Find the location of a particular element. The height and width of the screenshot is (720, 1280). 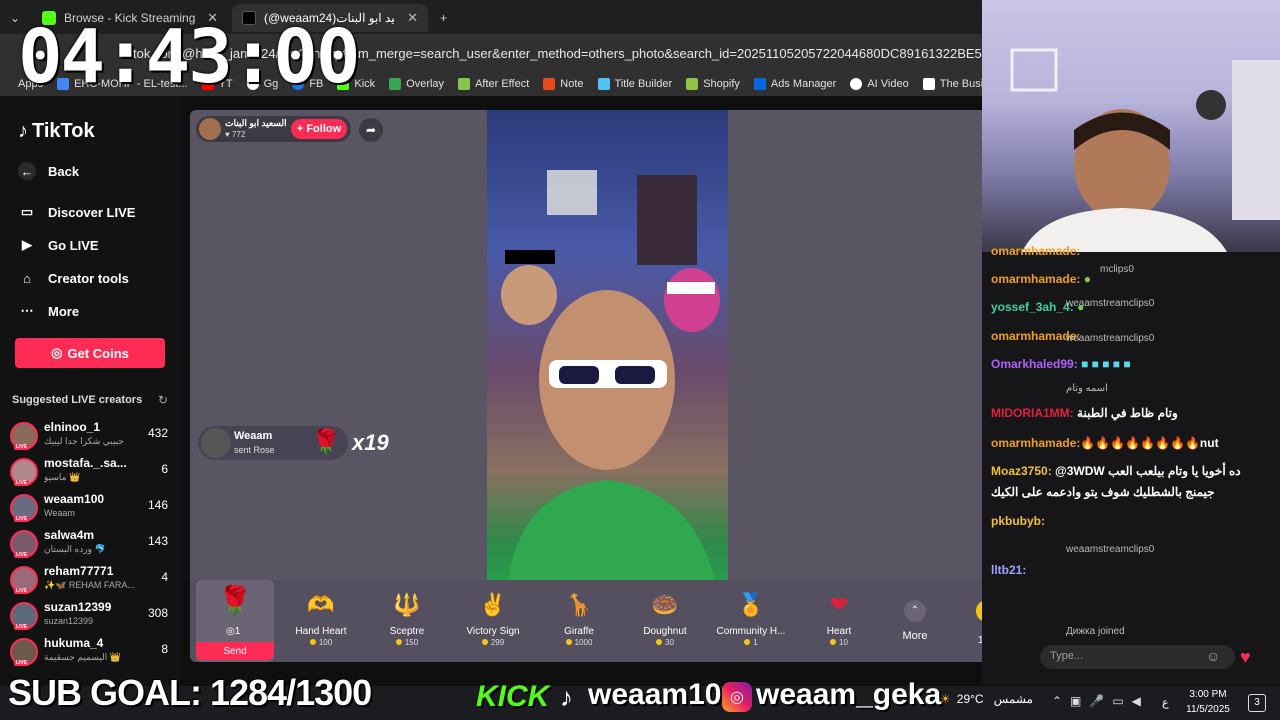

tiktok-event: اسمه وتام is located at coordinates (1087, 388).